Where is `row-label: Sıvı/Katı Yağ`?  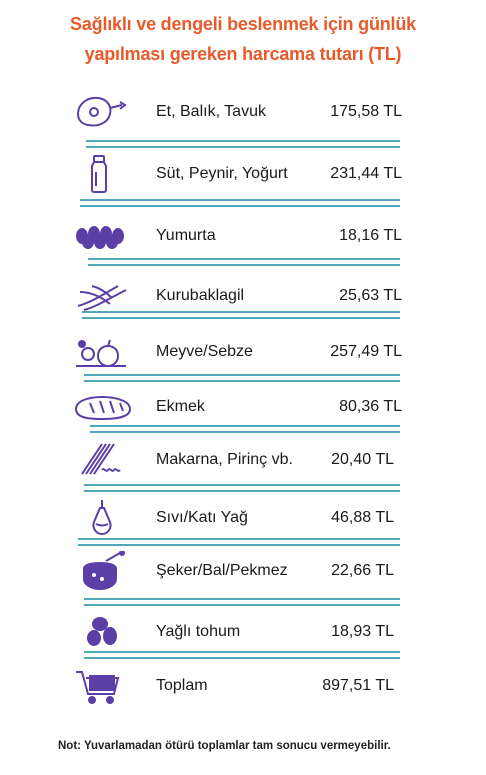
row-label: Sıvı/Katı Yağ is located at coordinates (202, 517).